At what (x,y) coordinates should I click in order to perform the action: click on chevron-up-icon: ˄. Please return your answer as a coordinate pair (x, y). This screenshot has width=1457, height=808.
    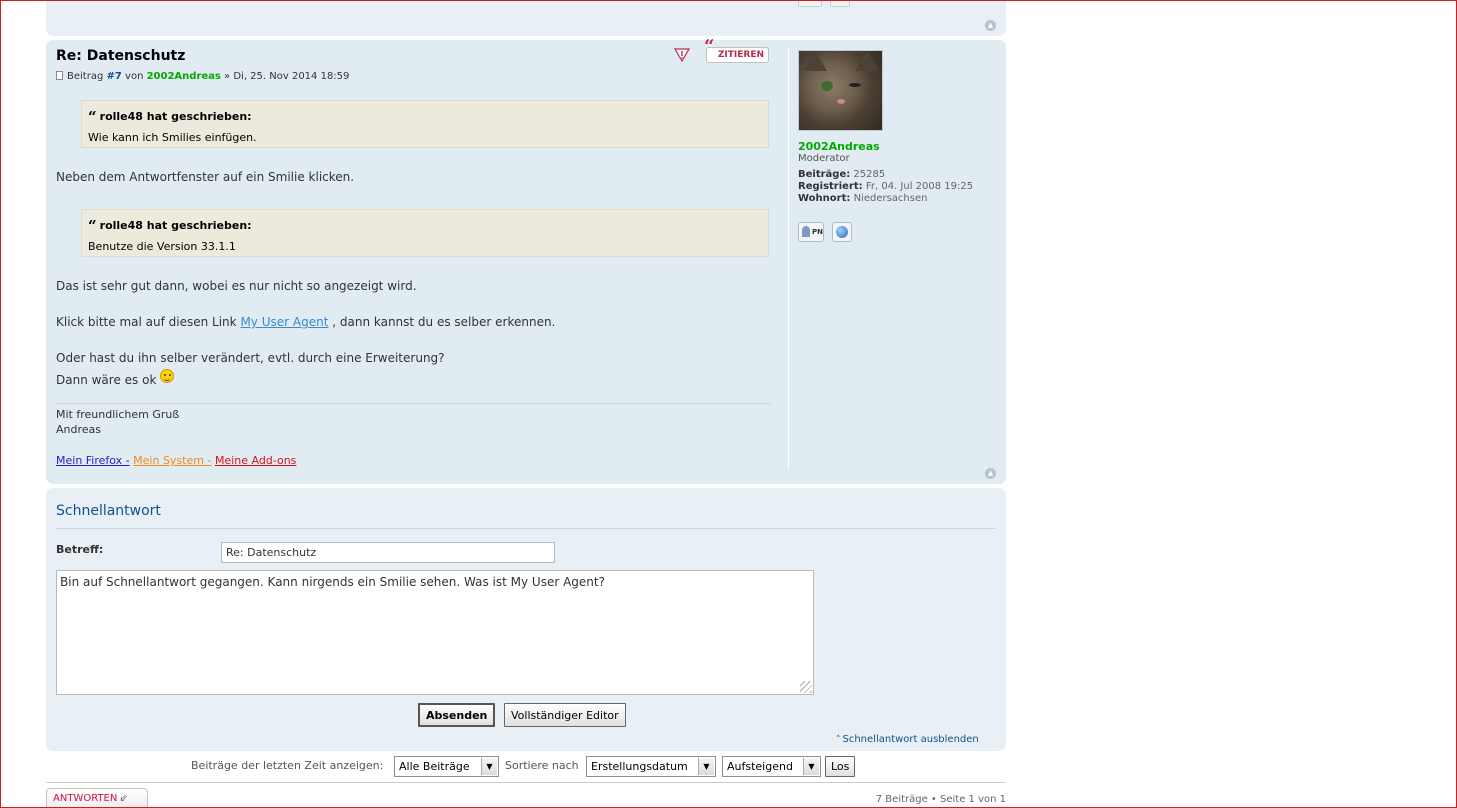
    Looking at the image, I should click on (838, 740).